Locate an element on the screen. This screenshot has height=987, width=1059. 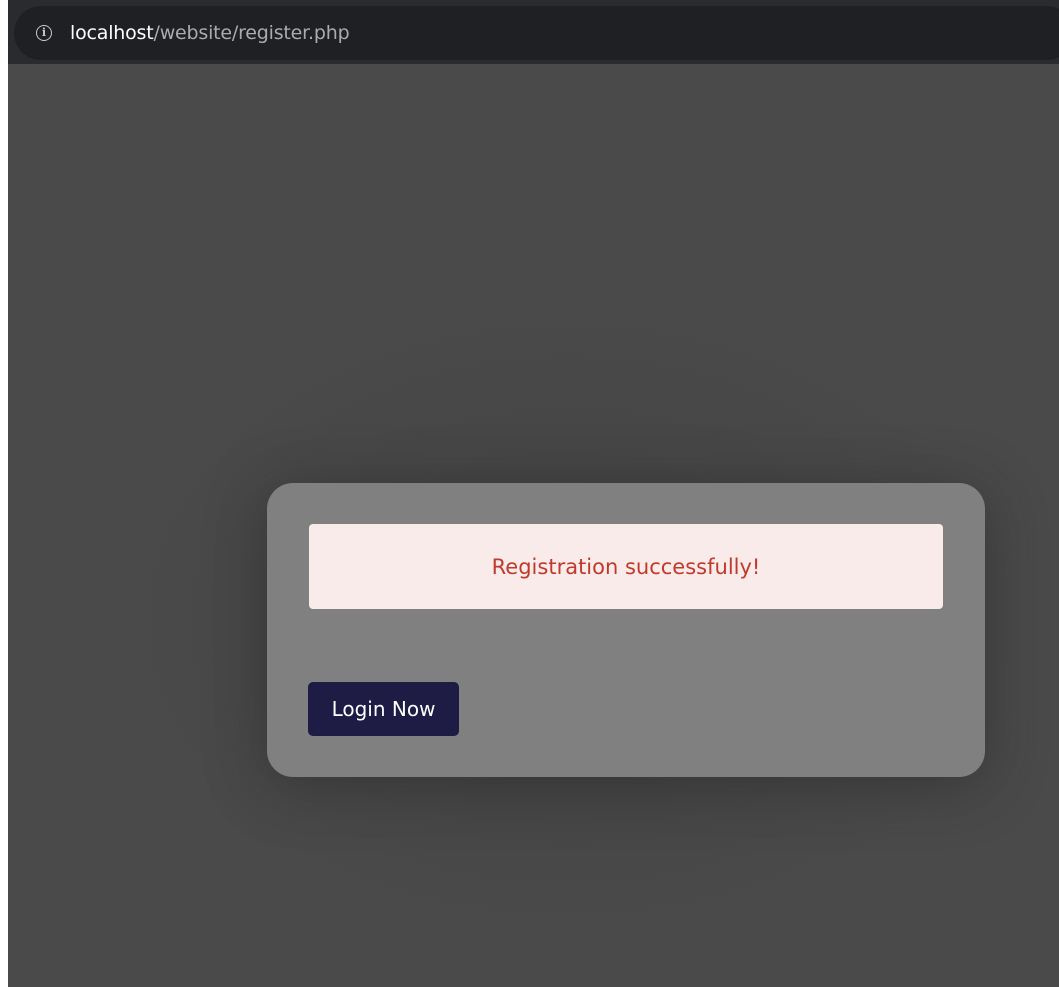
address-bar: i localhost/website/register.php is located at coordinates (536, 33).